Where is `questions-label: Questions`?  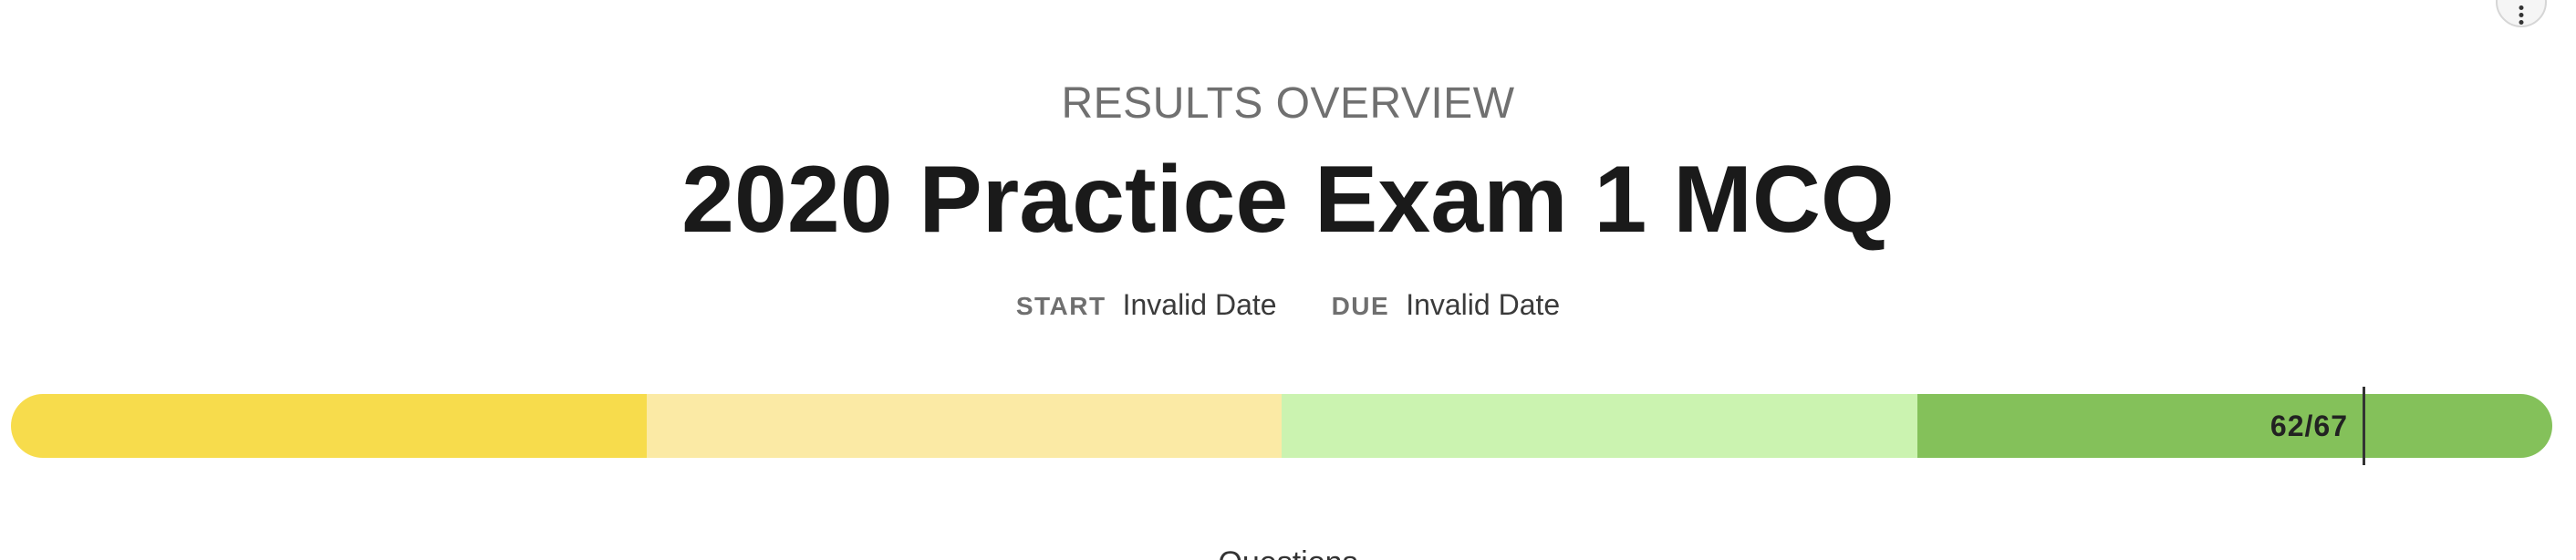
questions-label: Questions is located at coordinates (1288, 552).